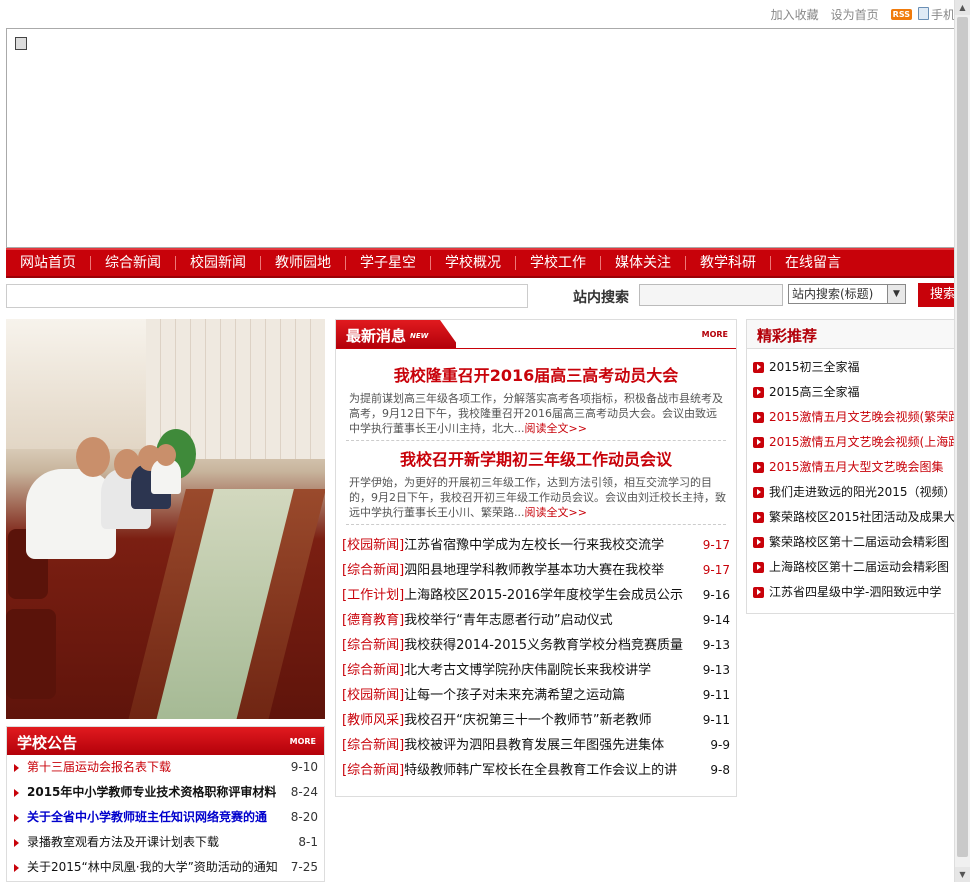 The width and height of the screenshot is (970, 882). What do you see at coordinates (123, 842) in the screenshot?
I see `notice-item-title: 录播教室观看方法及开课计划表下载` at bounding box center [123, 842].